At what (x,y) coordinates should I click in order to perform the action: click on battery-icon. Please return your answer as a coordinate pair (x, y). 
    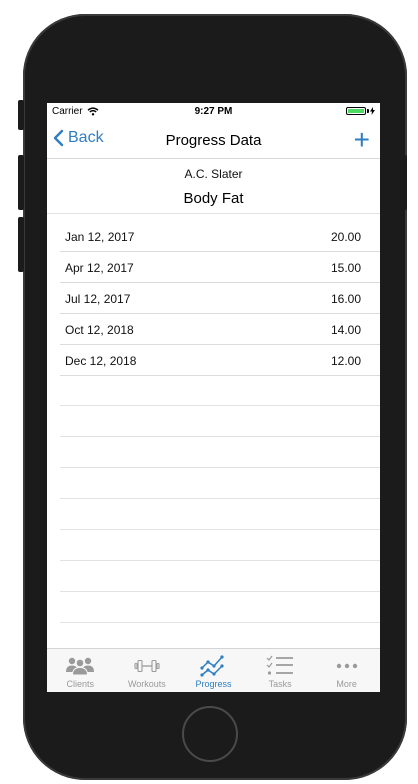
    Looking at the image, I should click on (360, 111).